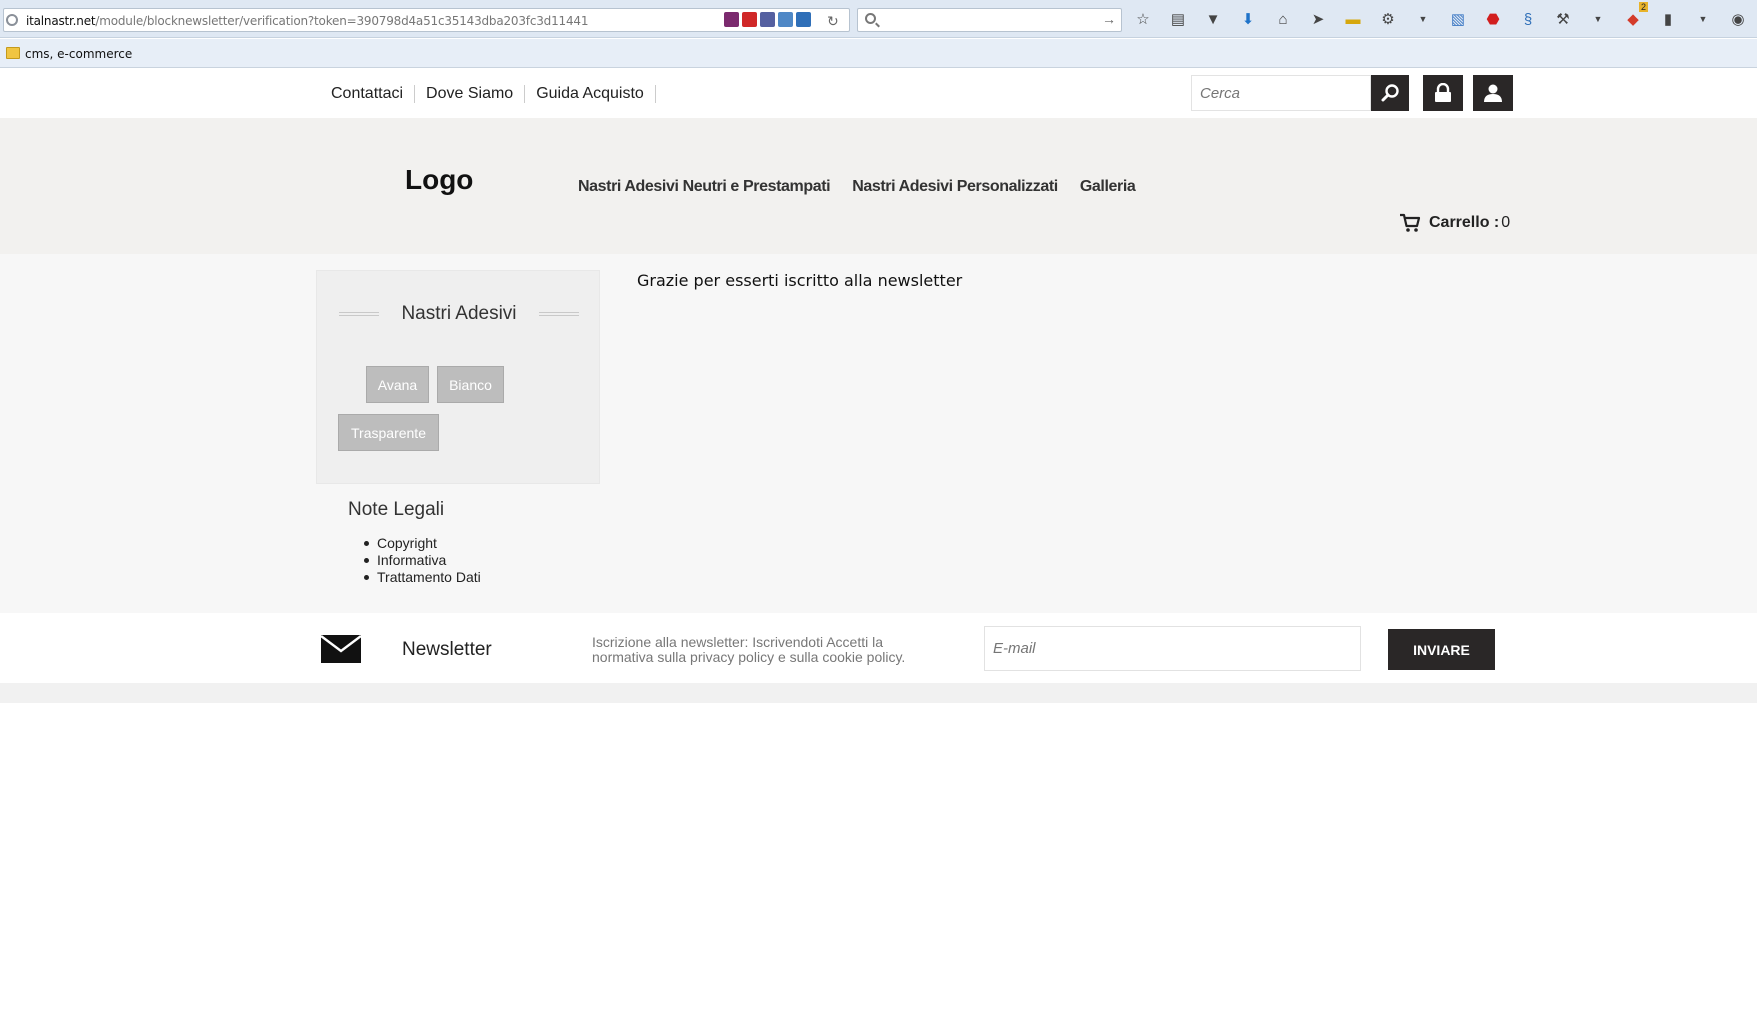 The width and height of the screenshot is (1757, 1026). I want to click on tag-trasparente: Trasparente, so click(388, 432).